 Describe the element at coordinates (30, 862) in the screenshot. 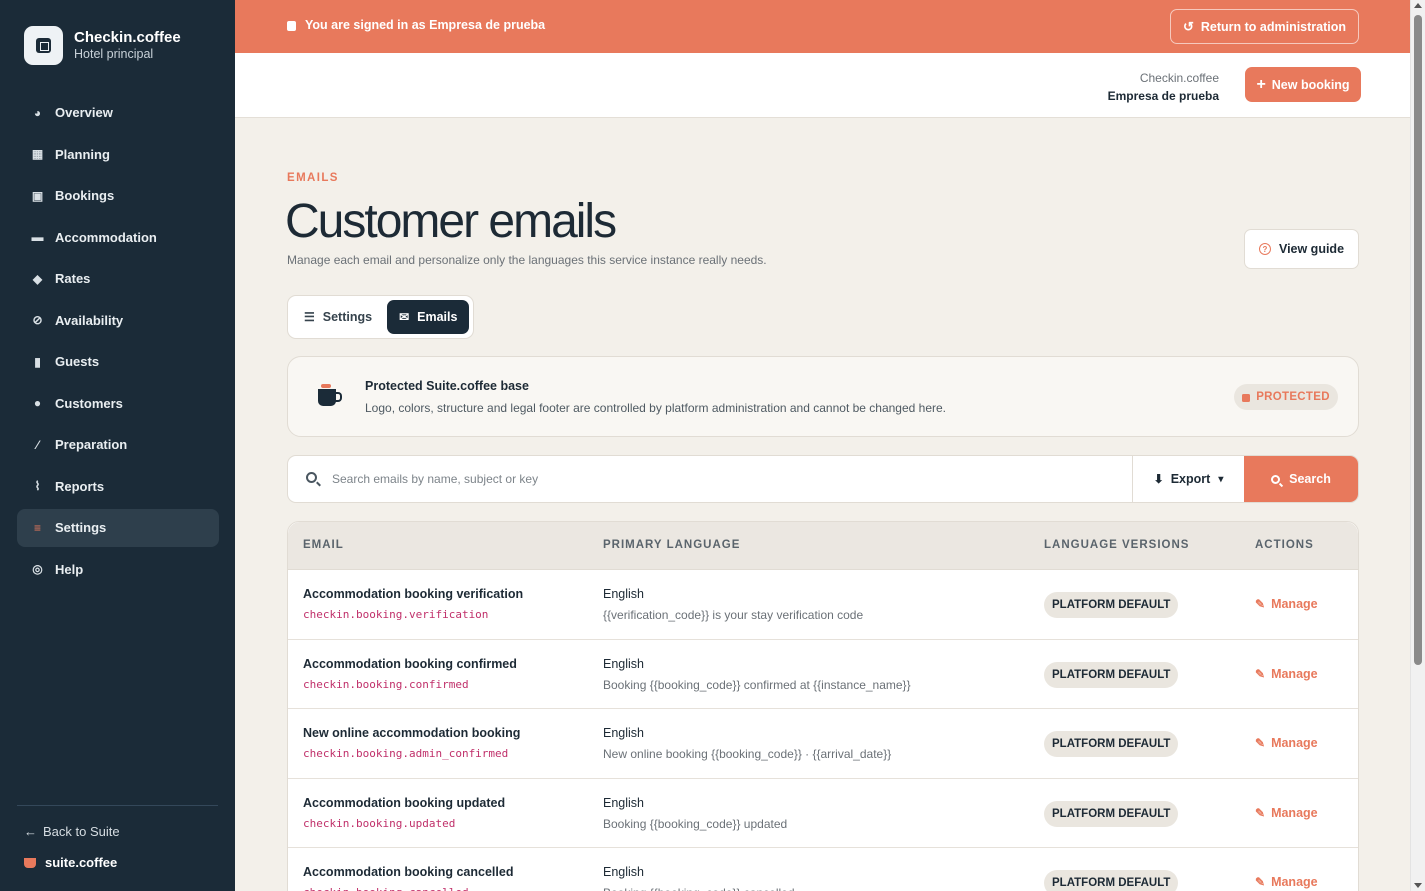

I see `coffee-cup-icon` at that location.